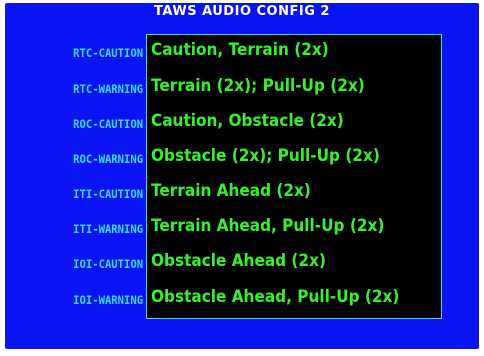  What do you see at coordinates (267, 226) in the screenshot?
I see `value-iti-warning: Terrain Ahead, Pull-Up (2x)` at bounding box center [267, 226].